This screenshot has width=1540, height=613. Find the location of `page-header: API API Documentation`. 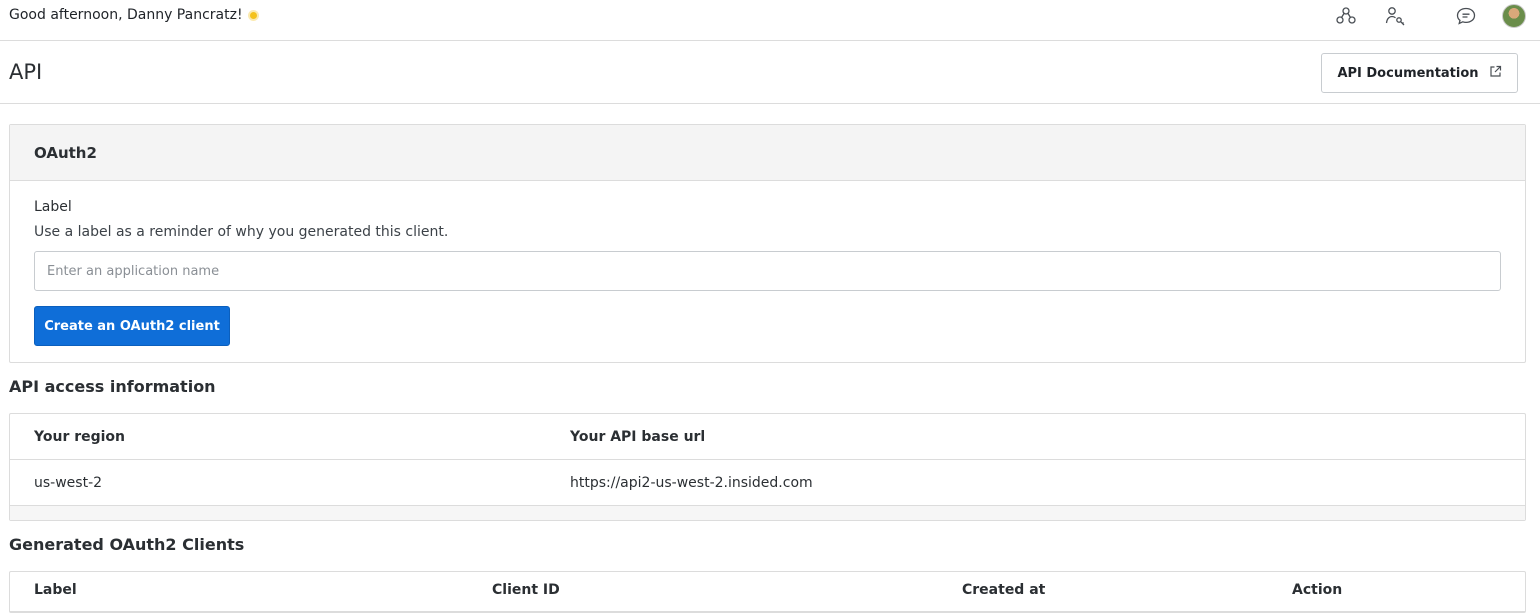

page-header: API API Documentation is located at coordinates (770, 72).